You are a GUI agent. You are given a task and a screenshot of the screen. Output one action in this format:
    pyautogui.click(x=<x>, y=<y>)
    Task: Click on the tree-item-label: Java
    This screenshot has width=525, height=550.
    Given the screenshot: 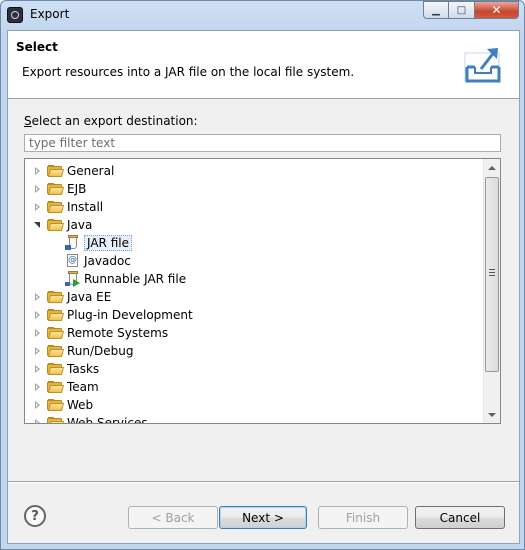 What is the action you would take?
    pyautogui.click(x=80, y=225)
    